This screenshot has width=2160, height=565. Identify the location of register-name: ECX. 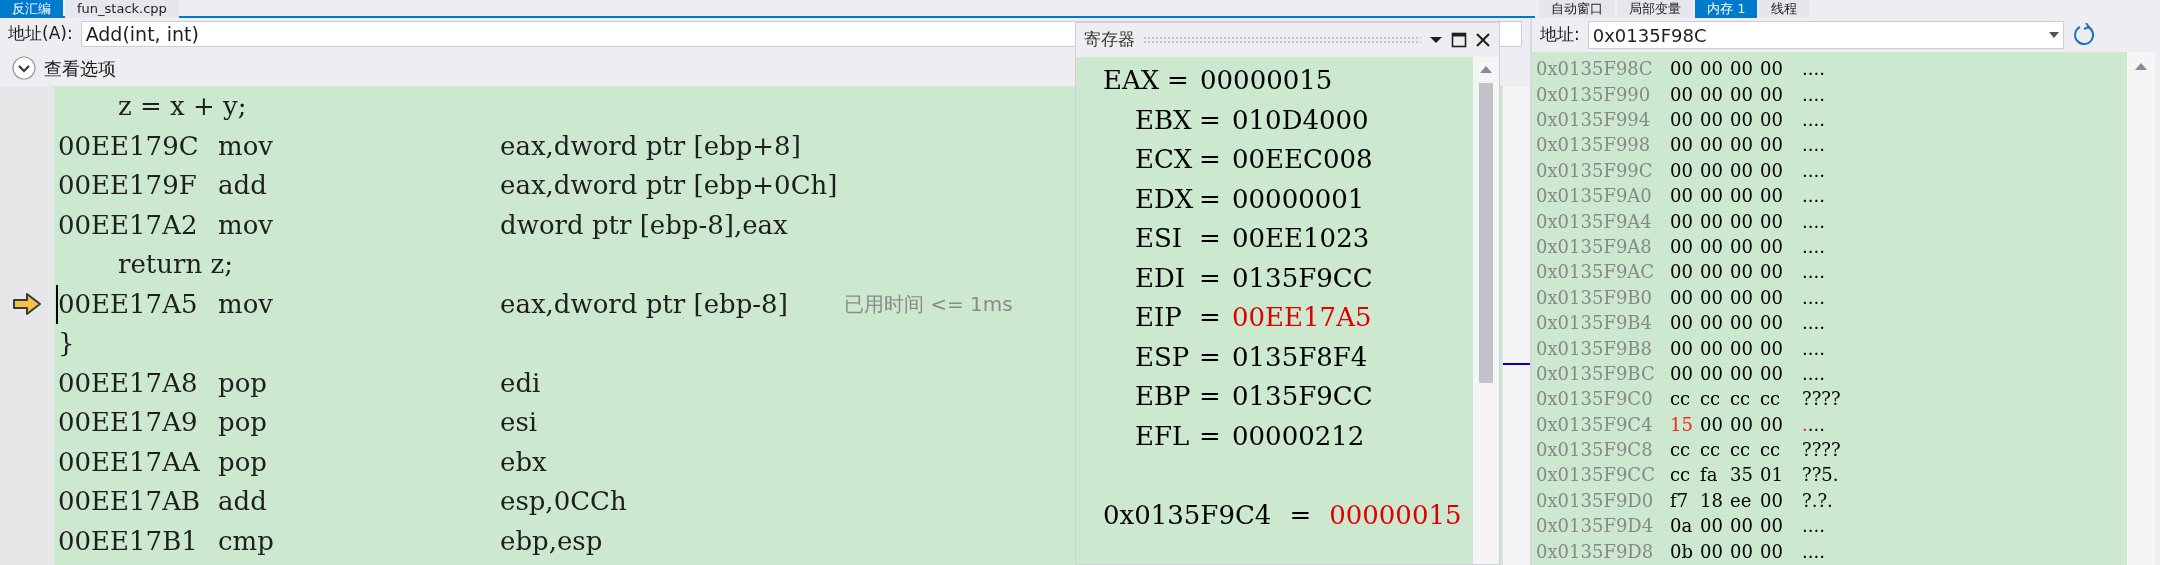
(1164, 160).